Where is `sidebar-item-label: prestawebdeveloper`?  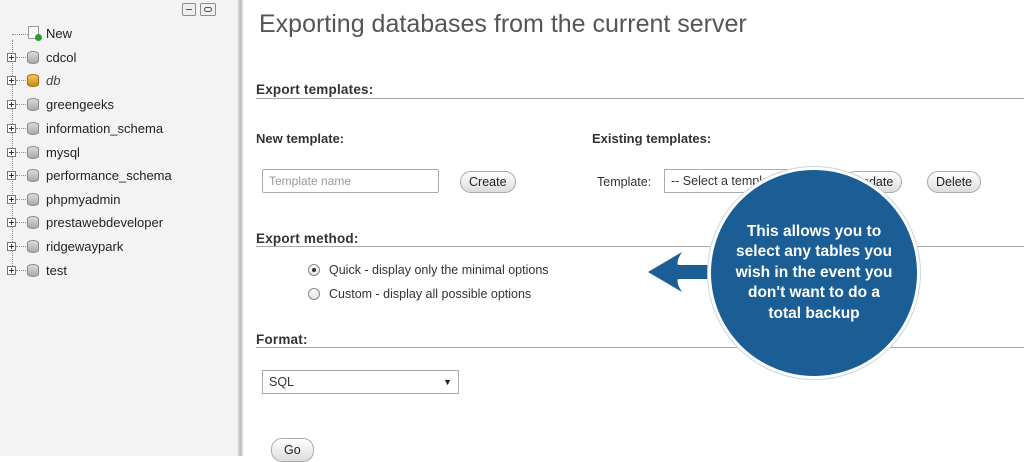 sidebar-item-label: prestawebdeveloper is located at coordinates (105, 222).